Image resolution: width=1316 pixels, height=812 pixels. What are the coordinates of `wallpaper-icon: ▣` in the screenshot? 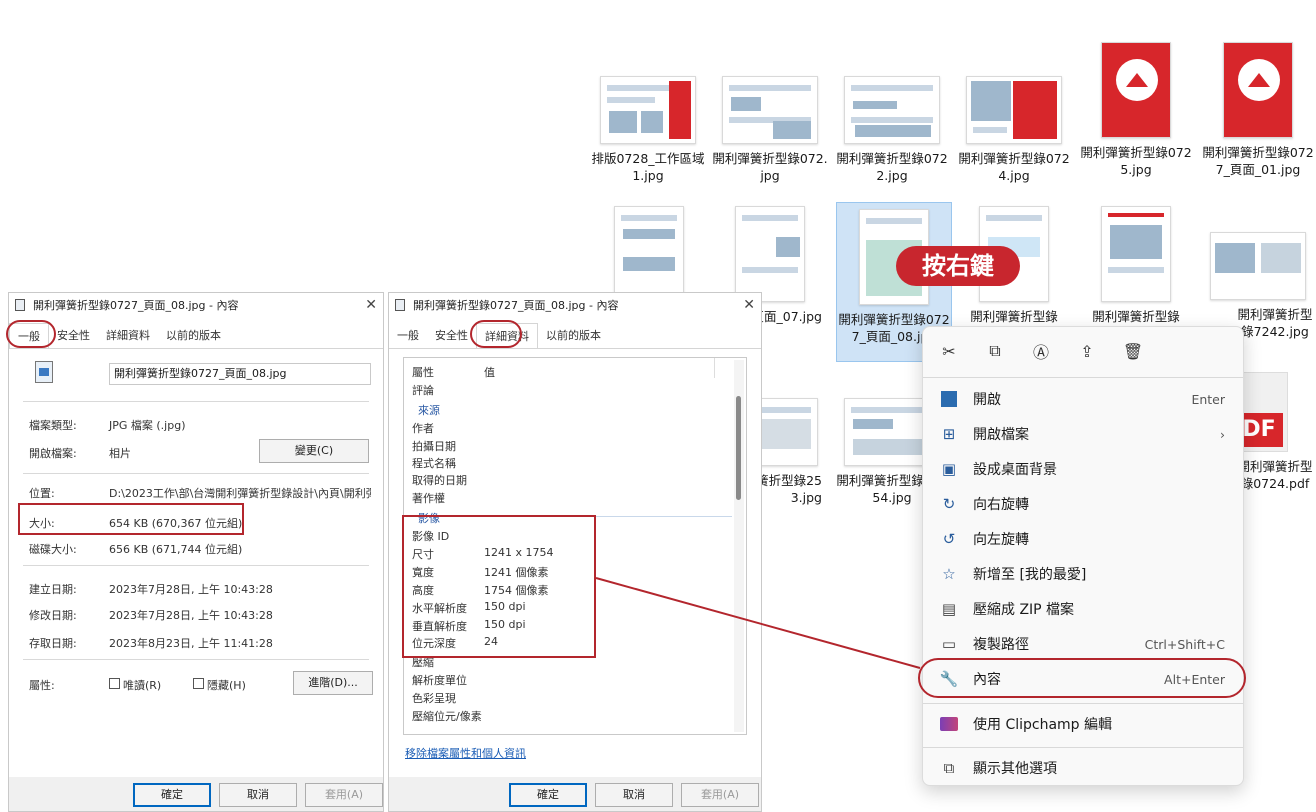 It's located at (949, 469).